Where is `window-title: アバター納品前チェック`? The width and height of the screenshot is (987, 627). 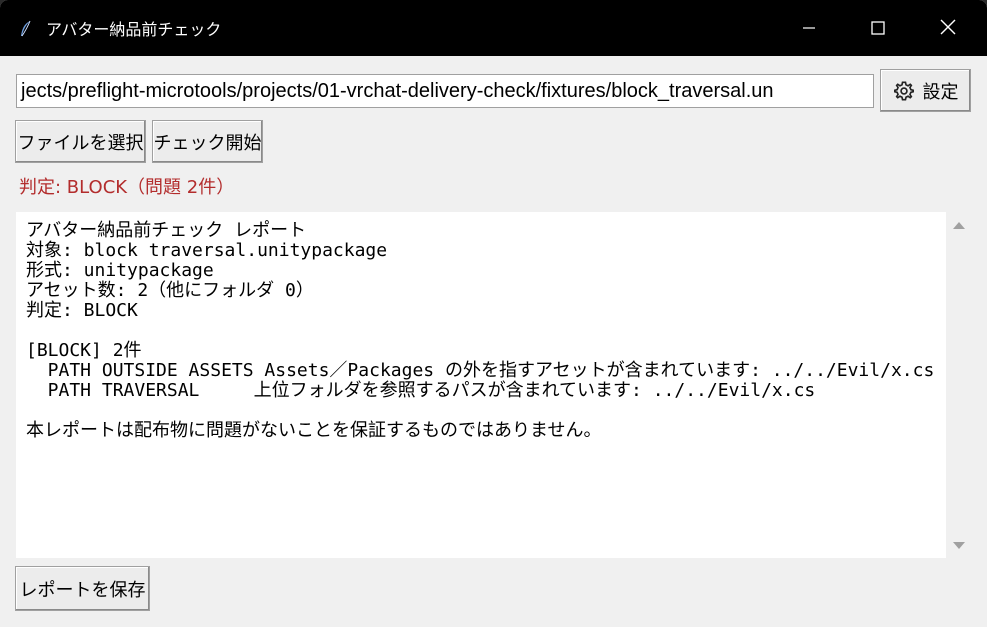 window-title: アバター納品前チェック is located at coordinates (134, 29).